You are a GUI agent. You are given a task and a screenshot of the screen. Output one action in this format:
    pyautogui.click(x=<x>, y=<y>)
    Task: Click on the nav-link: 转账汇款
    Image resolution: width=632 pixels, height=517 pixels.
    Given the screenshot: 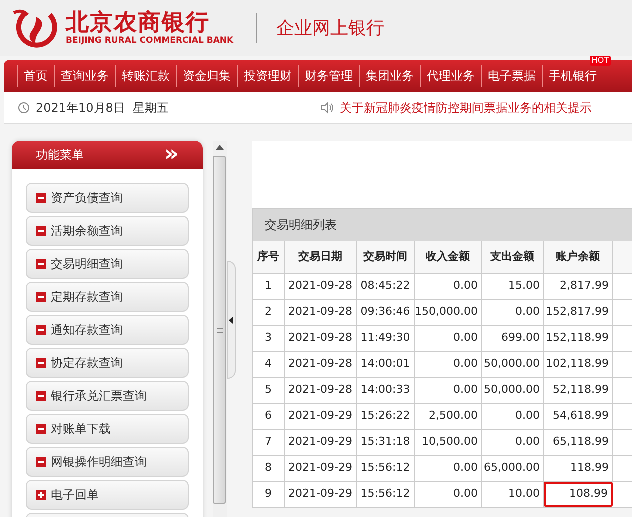 What is the action you would take?
    pyautogui.click(x=146, y=76)
    